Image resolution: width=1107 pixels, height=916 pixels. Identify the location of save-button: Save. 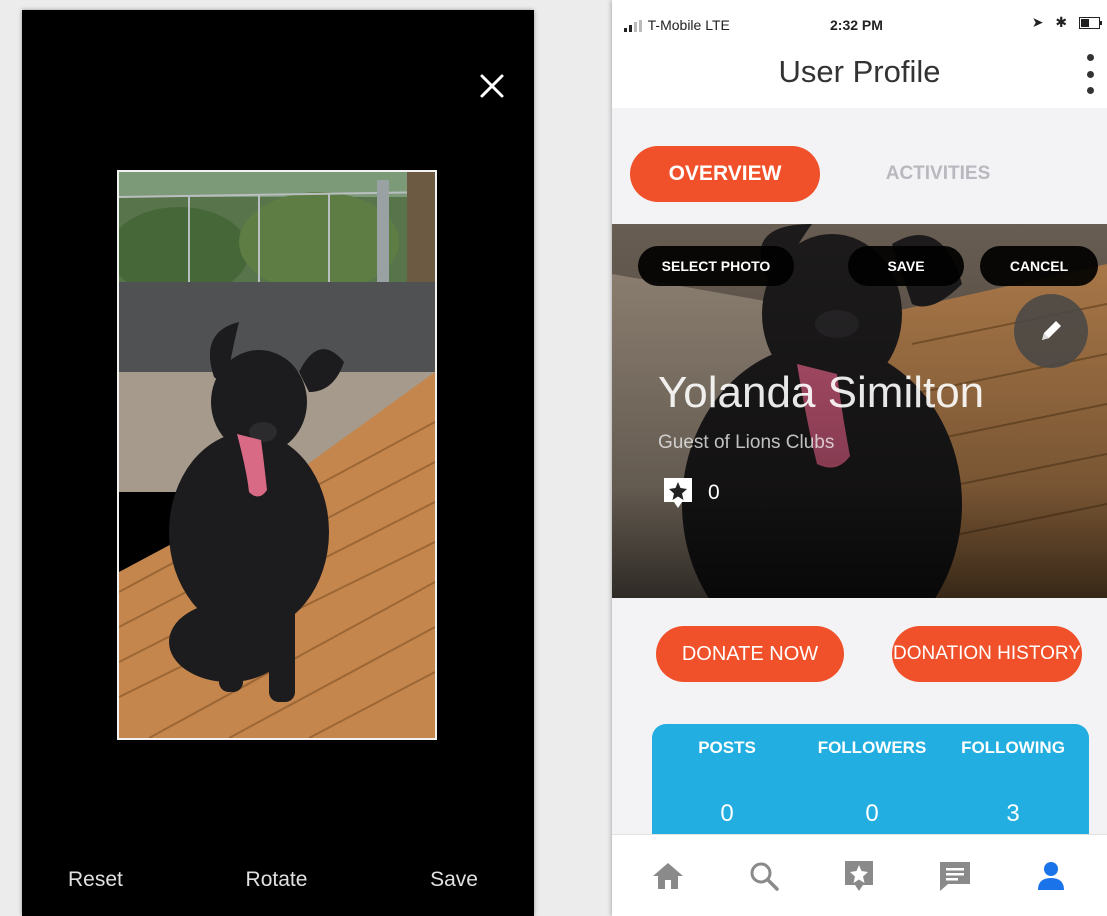
(454, 880).